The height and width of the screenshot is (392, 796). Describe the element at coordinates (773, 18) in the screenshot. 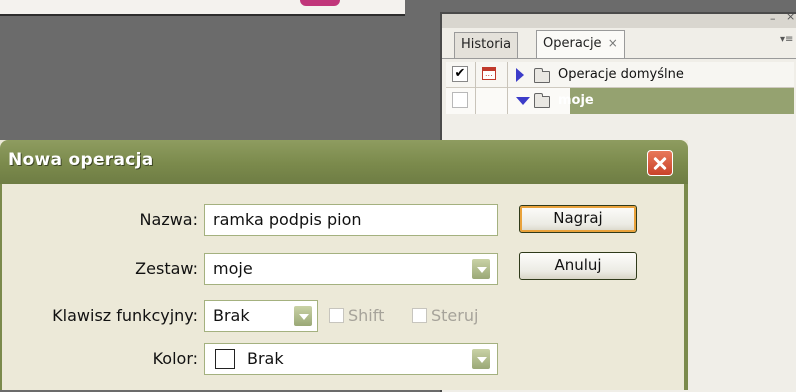

I see `minimize-icon: –` at that location.